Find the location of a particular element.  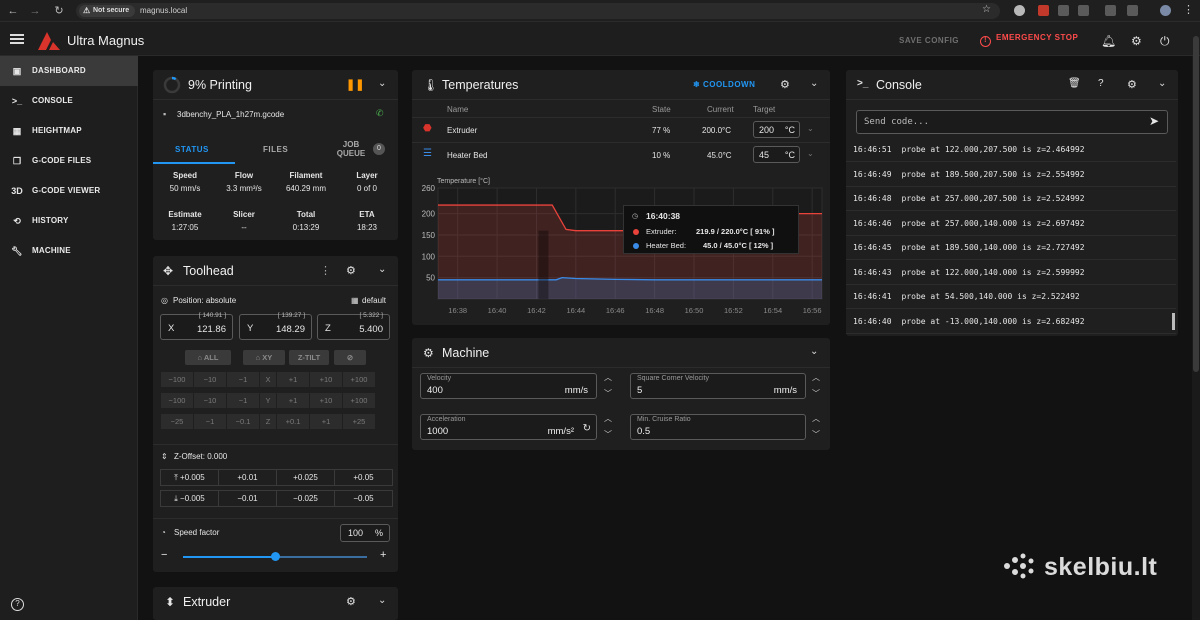

jog-button: −25 is located at coordinates (177, 421).